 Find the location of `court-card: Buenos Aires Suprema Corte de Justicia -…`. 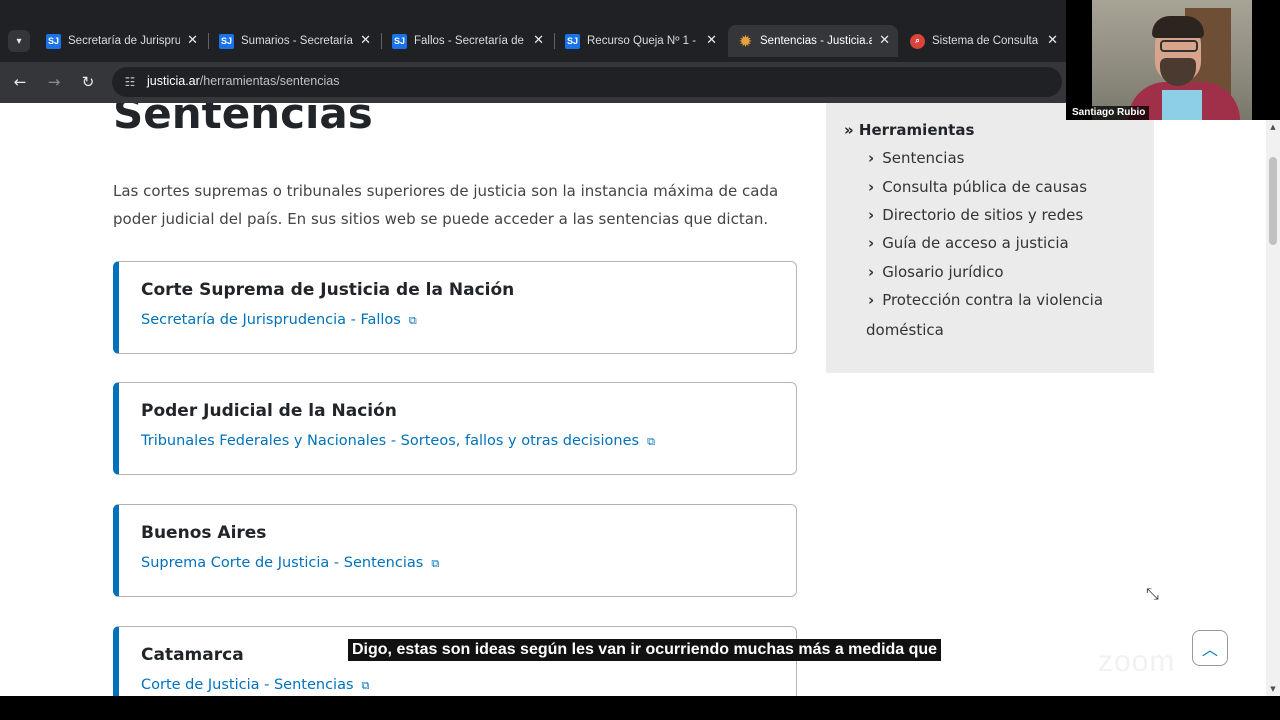

court-card: Buenos Aires Suprema Corte de Justicia -… is located at coordinates (455, 550).